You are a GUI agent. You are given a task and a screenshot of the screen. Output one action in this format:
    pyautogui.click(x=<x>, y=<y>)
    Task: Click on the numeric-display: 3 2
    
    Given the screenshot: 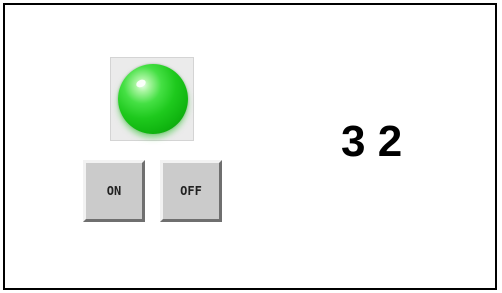 What is the action you would take?
    pyautogui.click(x=372, y=141)
    